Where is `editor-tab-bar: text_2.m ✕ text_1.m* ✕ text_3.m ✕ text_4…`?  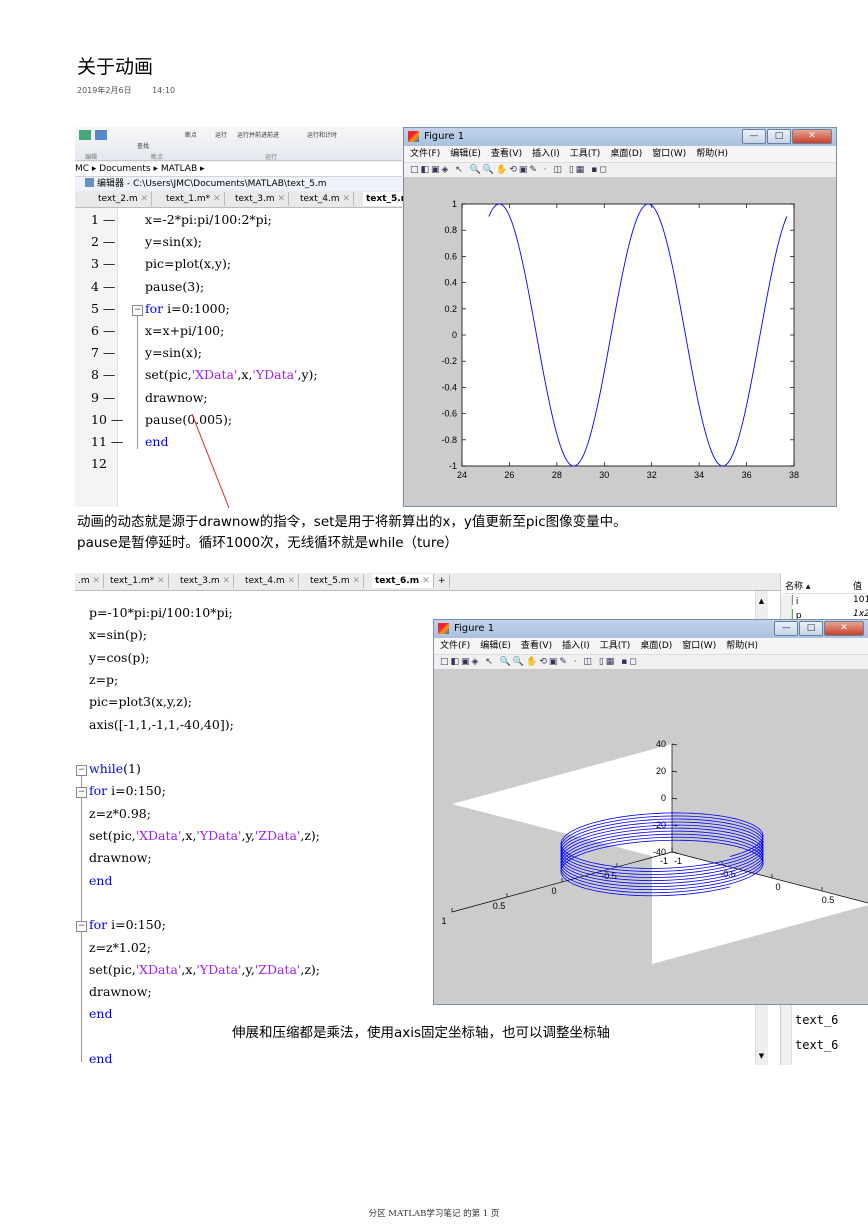 editor-tab-bar: text_2.m ✕ text_1.m* ✕ text_3.m ✕ text_4… is located at coordinates (245, 199).